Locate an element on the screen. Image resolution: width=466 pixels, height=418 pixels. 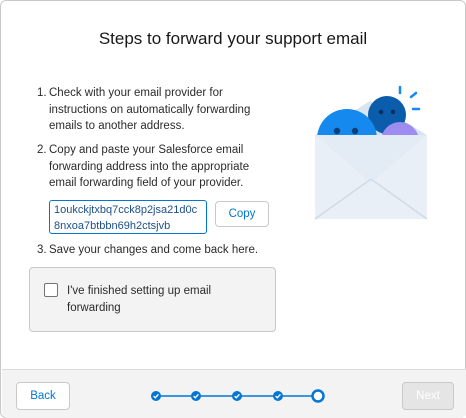
envelope-icon is located at coordinates (371, 177).